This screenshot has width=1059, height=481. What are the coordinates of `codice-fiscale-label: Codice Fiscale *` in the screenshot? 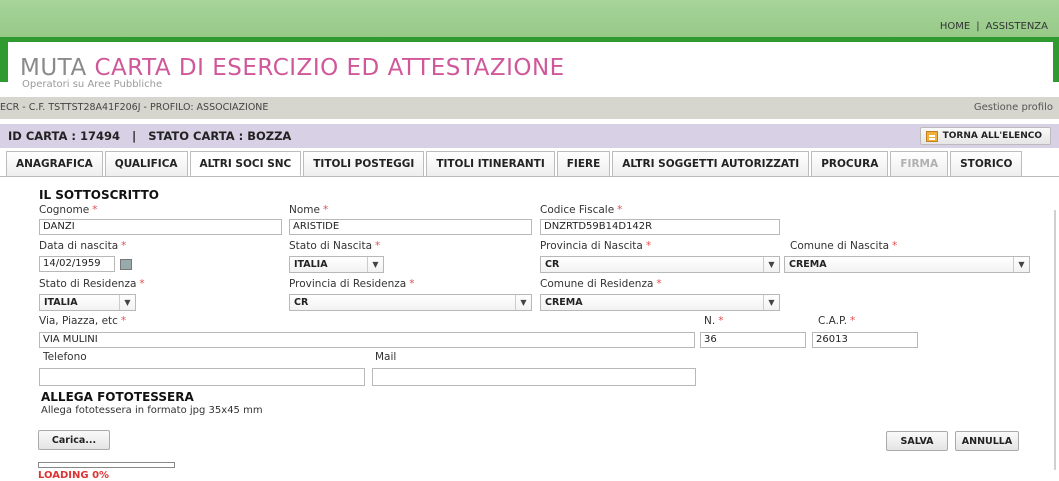 It's located at (581, 210).